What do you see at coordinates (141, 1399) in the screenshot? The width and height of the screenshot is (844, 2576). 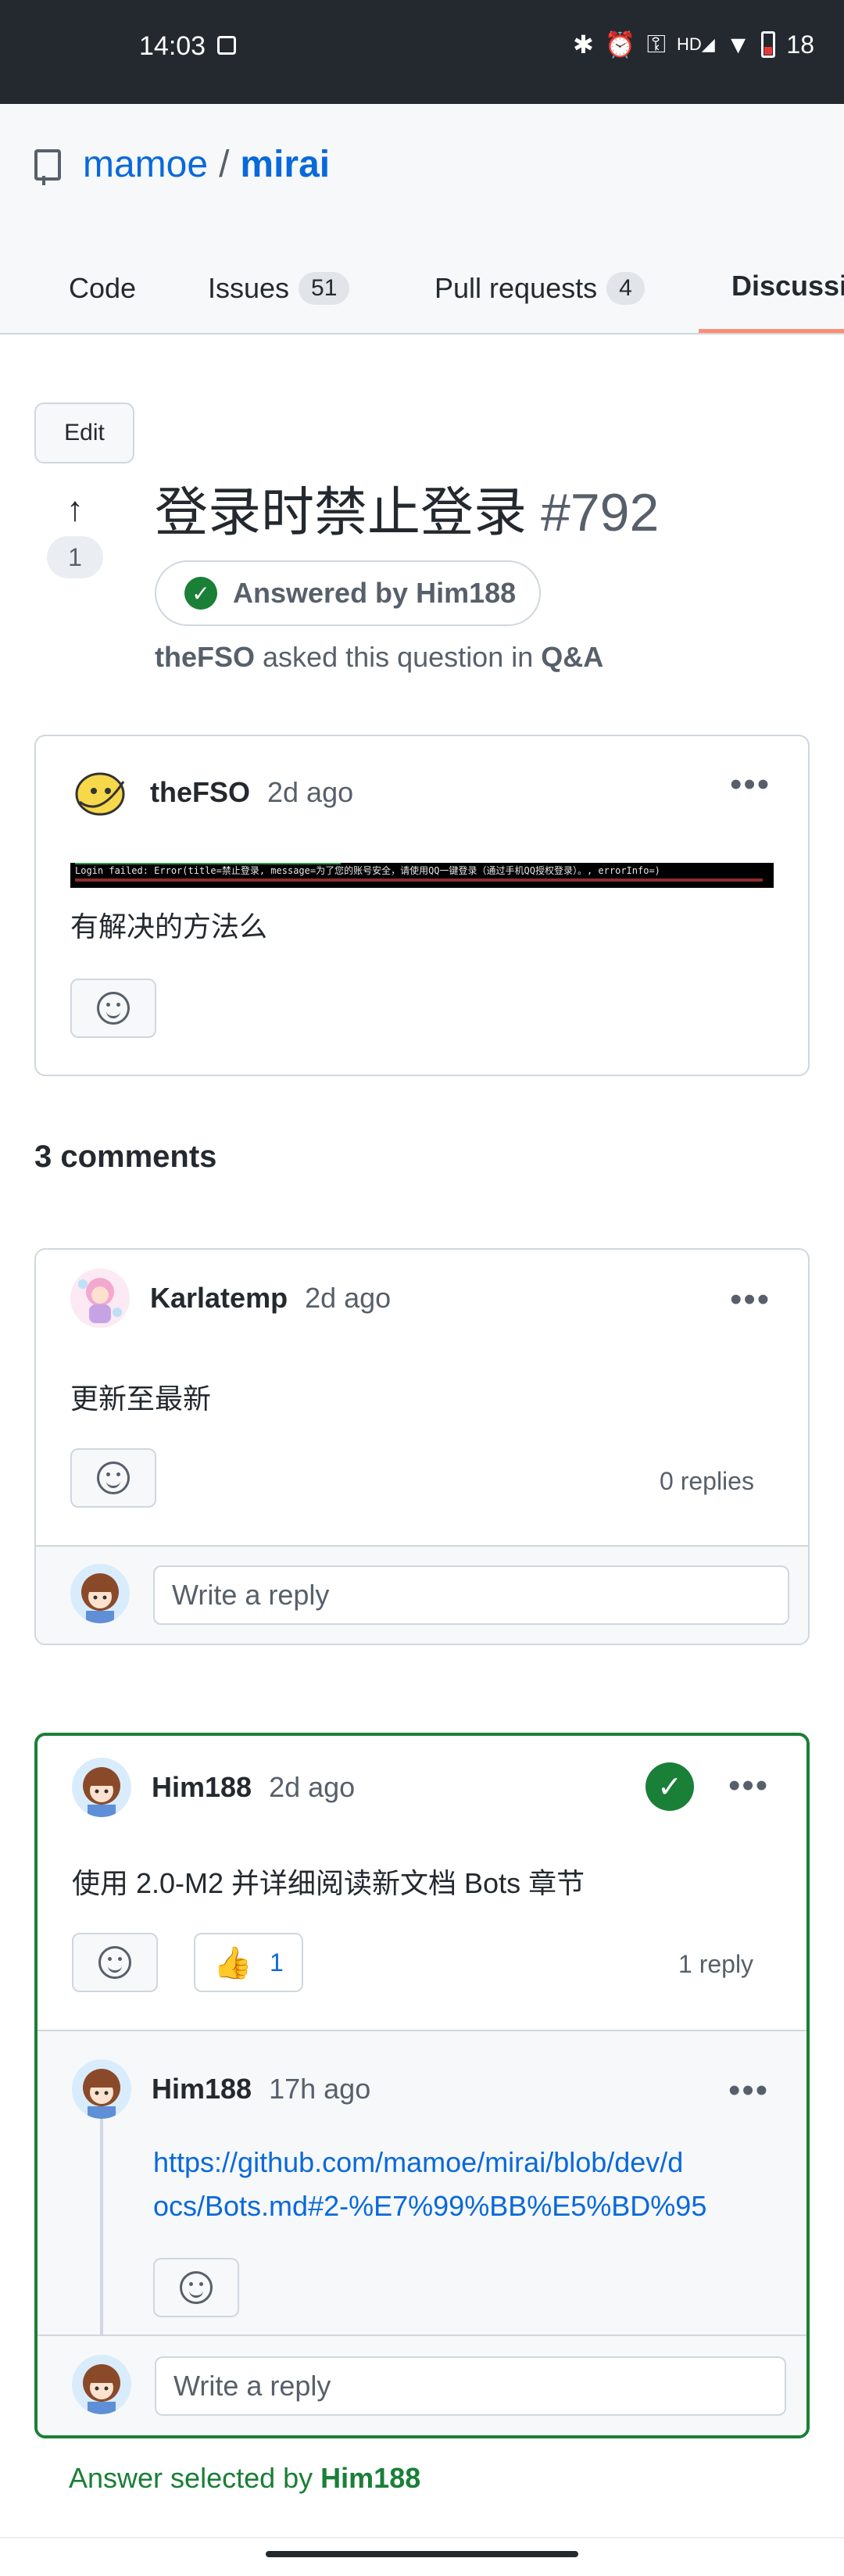 I see `comment-body: 更新至最新` at bounding box center [141, 1399].